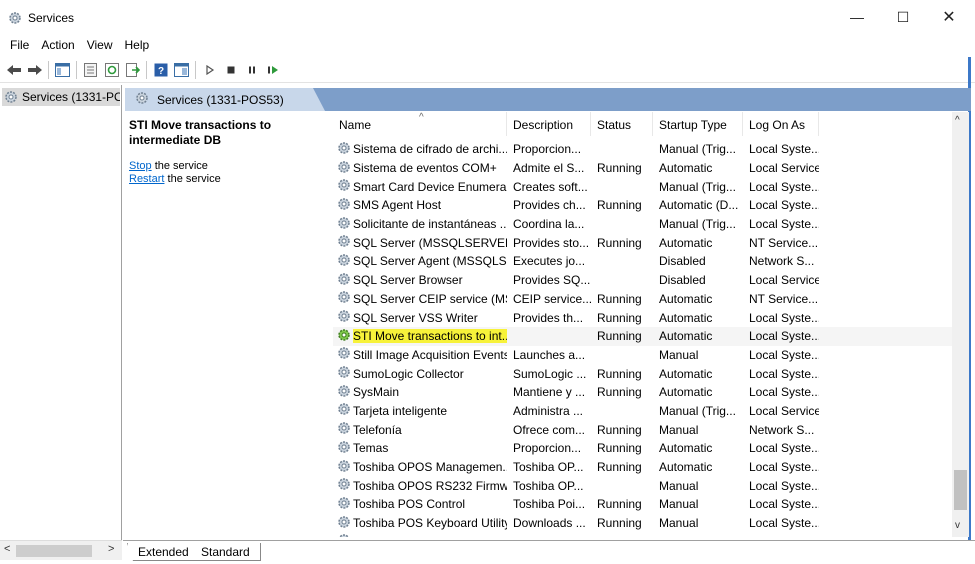  I want to click on vertical-scrollbar: ^ v, so click(960, 324).